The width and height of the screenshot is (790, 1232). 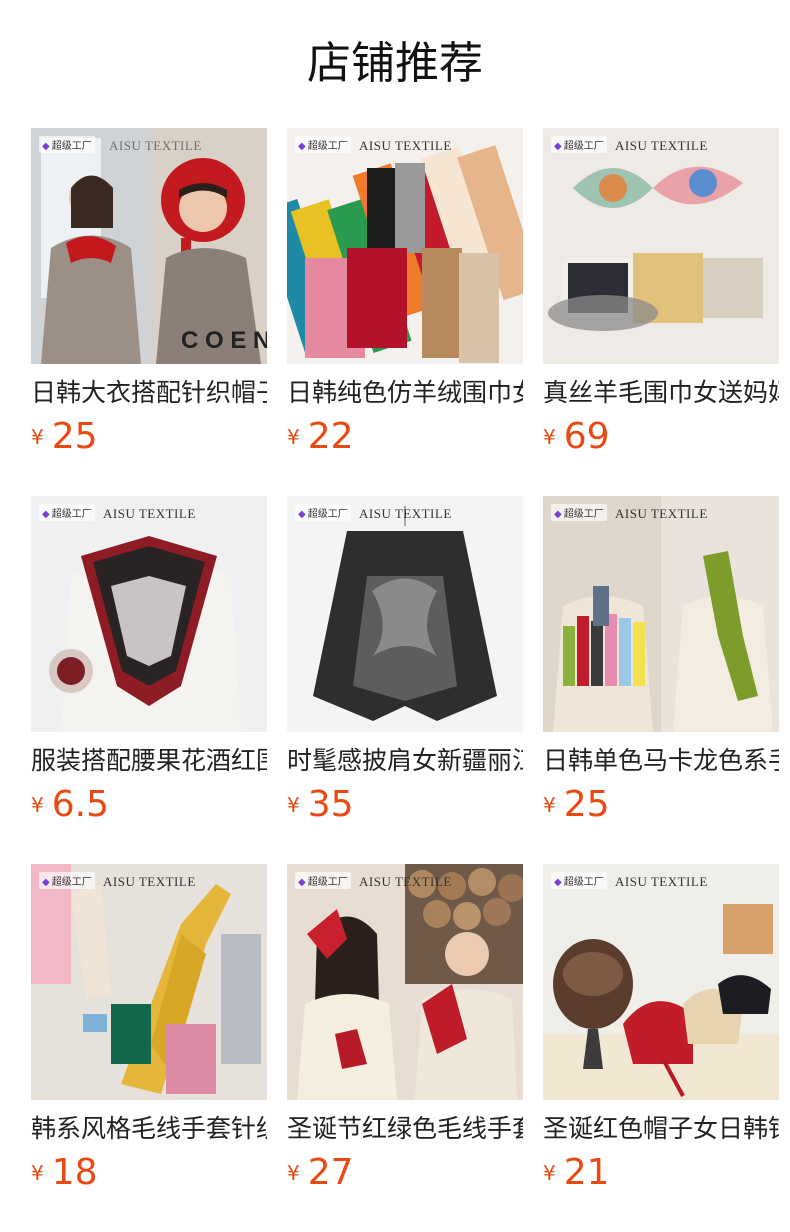 I want to click on product-price: ¥22, so click(x=320, y=437).